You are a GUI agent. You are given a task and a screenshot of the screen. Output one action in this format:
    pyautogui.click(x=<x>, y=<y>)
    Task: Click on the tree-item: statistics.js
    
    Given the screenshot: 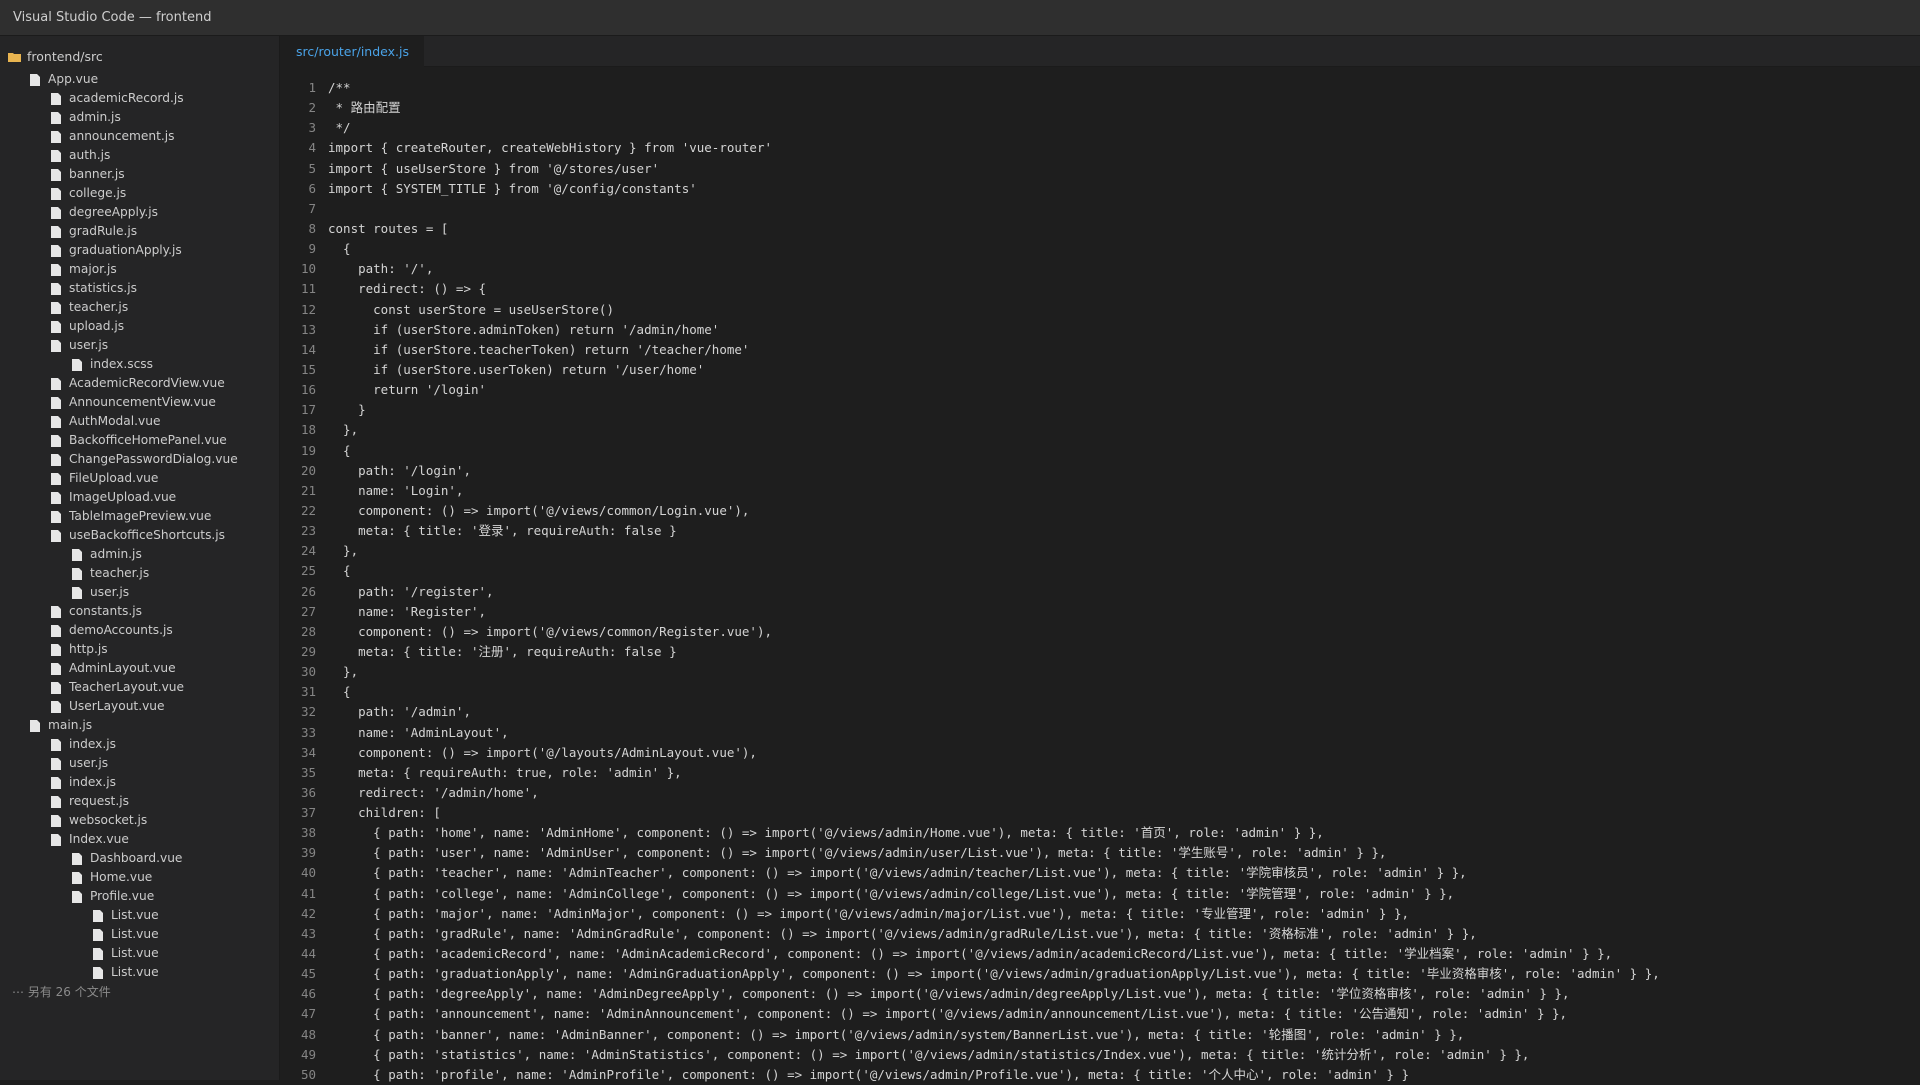 What is the action you would take?
    pyautogui.click(x=139, y=288)
    